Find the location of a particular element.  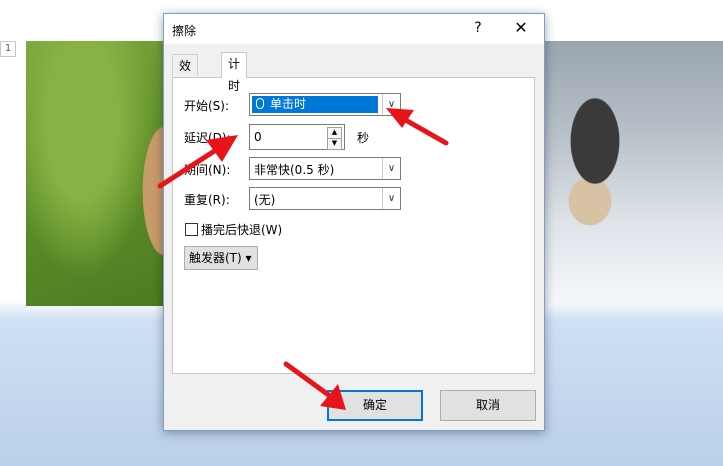

delay-value: 0 is located at coordinates (258, 137).